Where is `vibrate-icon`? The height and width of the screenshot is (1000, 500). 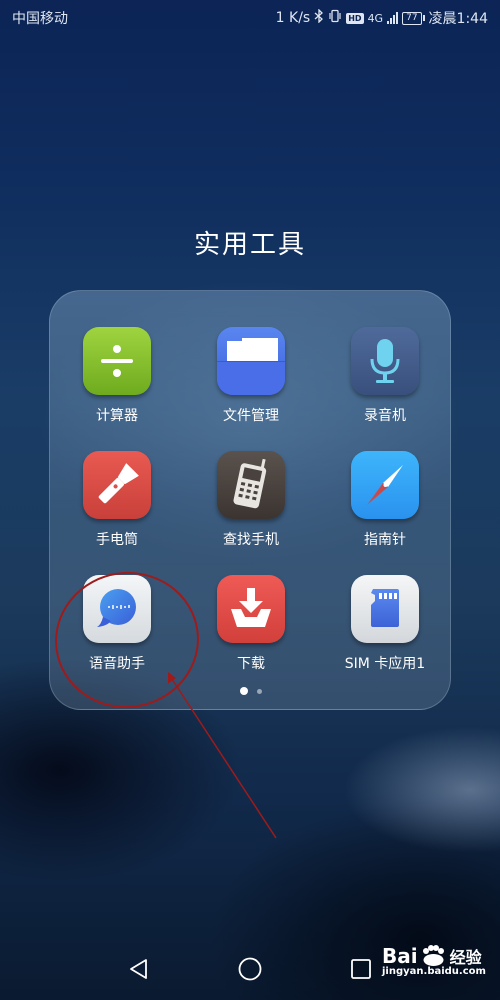 vibrate-icon is located at coordinates (335, 18).